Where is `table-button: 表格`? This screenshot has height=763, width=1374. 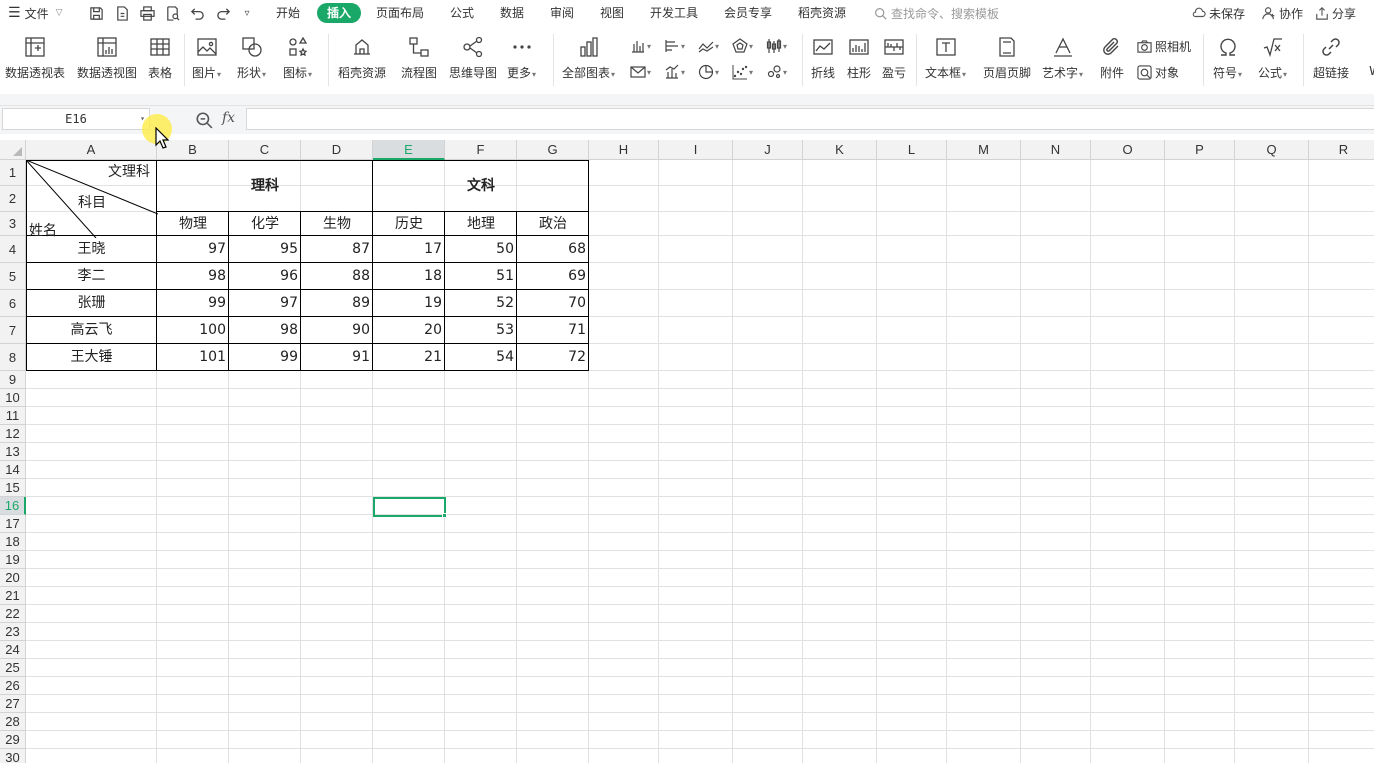
table-button: 表格 is located at coordinates (160, 59).